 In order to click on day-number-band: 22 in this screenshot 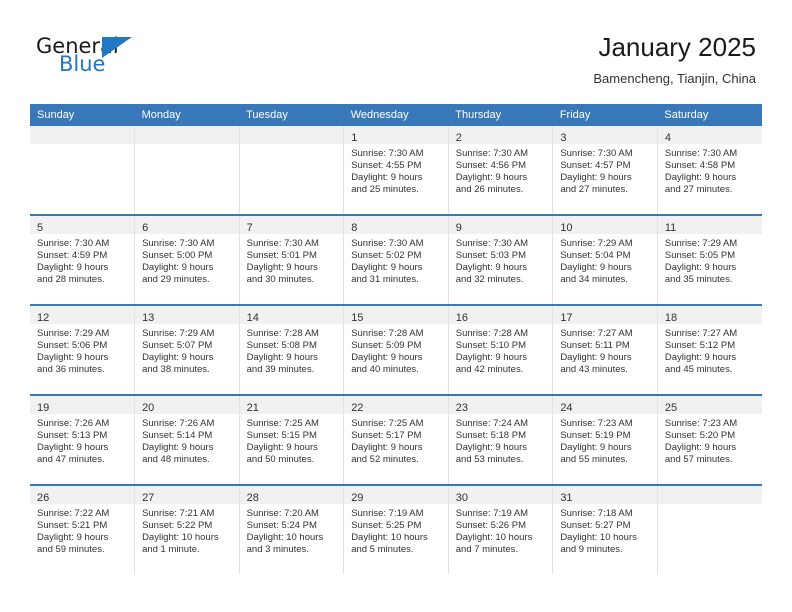, I will do `click(396, 405)`.